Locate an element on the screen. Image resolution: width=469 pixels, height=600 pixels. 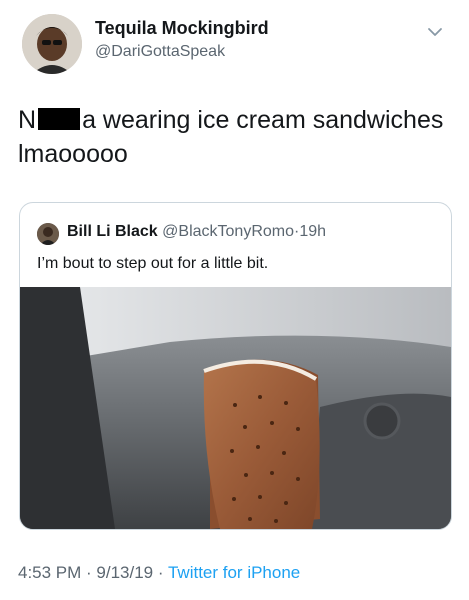
quoted-avatar-photo is located at coordinates (48, 234).